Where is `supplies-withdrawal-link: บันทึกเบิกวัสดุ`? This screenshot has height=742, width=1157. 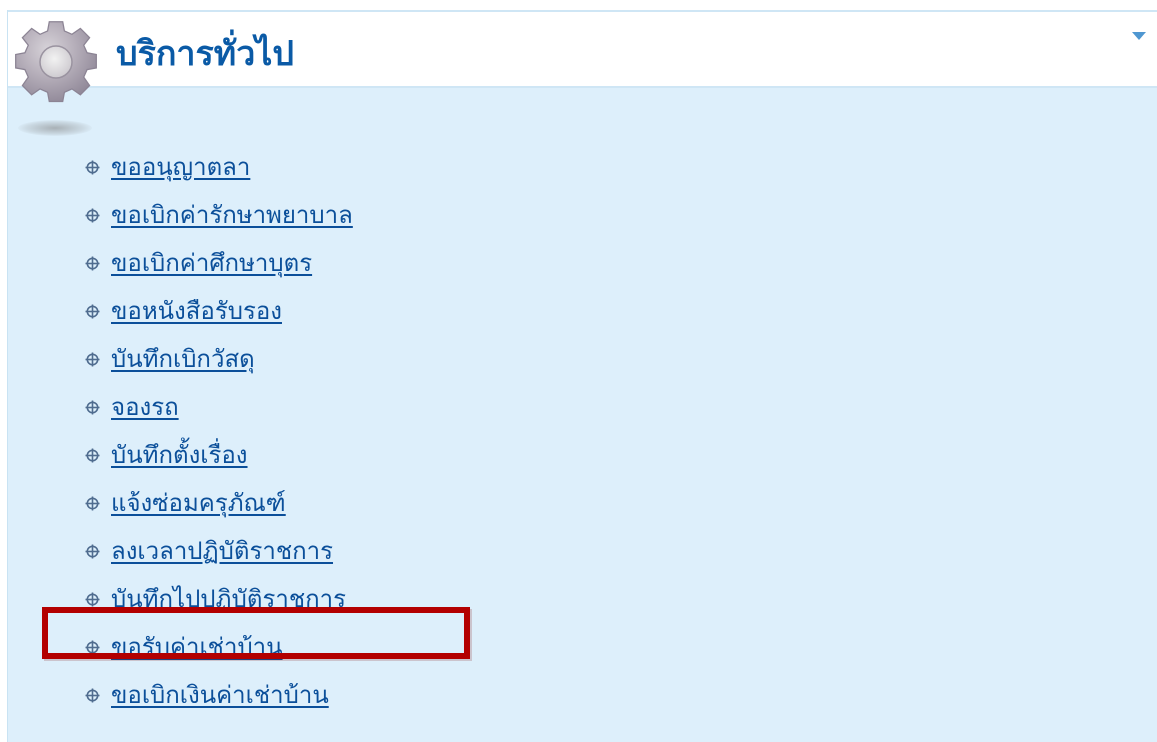
supplies-withdrawal-link: บันทึกเบิกวัสดุ is located at coordinates (183, 359).